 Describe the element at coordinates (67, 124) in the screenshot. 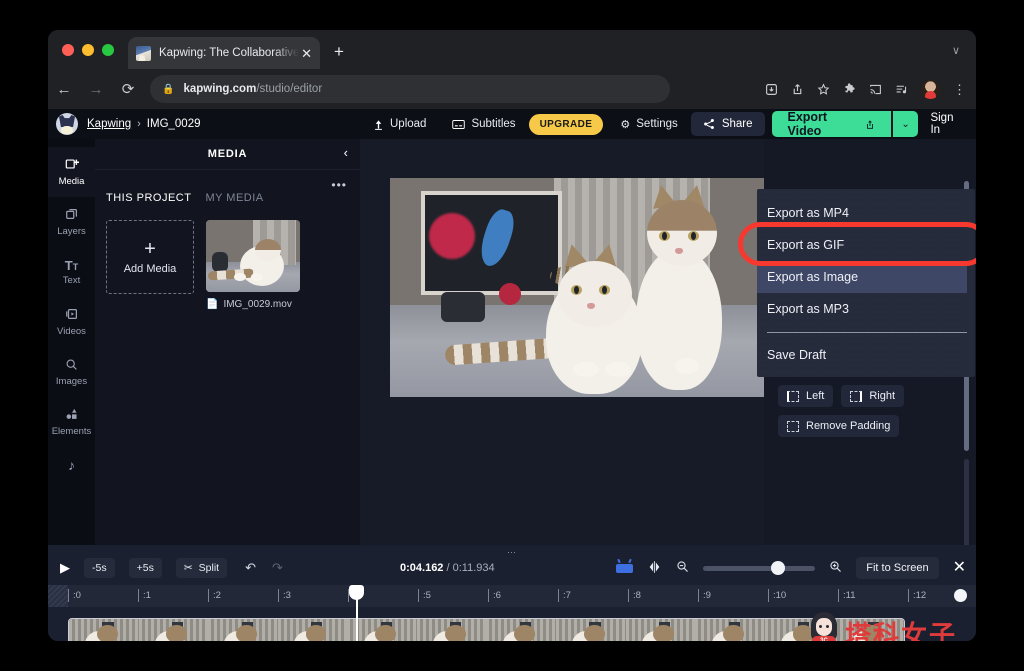

I see `kapwing-logo-icon` at that location.